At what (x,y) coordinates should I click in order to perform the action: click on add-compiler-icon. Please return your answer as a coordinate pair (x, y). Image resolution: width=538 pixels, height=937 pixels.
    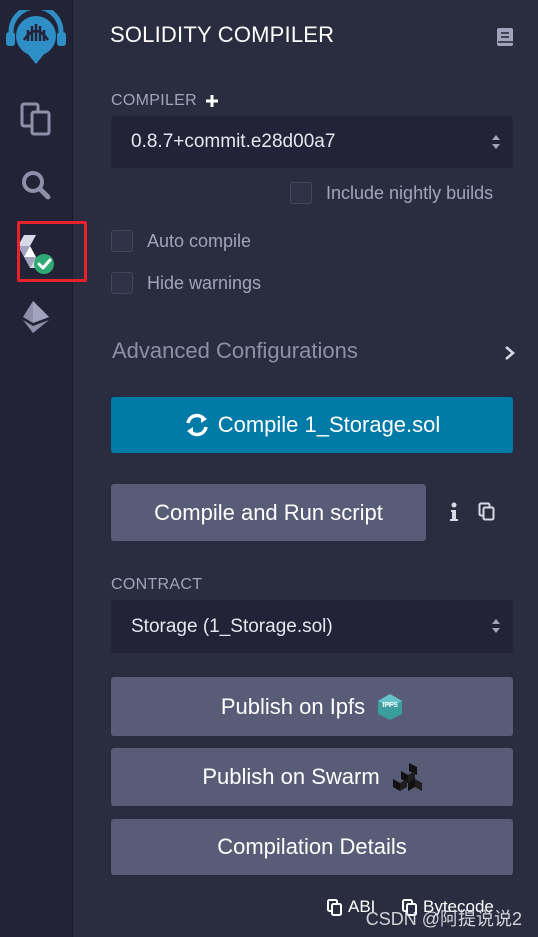
    Looking at the image, I should click on (212, 101).